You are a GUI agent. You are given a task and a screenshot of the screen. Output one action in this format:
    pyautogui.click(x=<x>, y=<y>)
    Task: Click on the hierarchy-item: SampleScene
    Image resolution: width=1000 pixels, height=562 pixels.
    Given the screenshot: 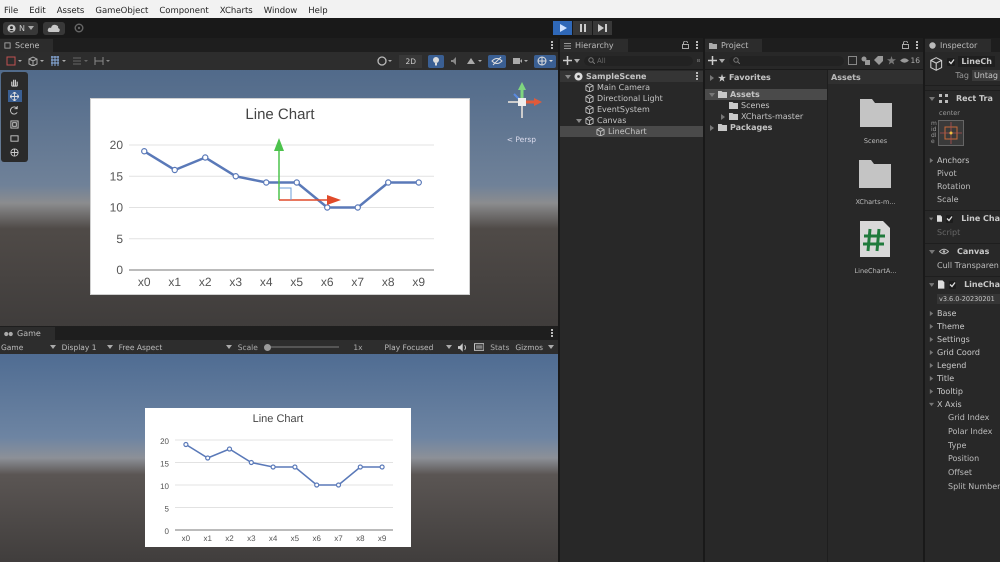 What is the action you would take?
    pyautogui.click(x=631, y=76)
    